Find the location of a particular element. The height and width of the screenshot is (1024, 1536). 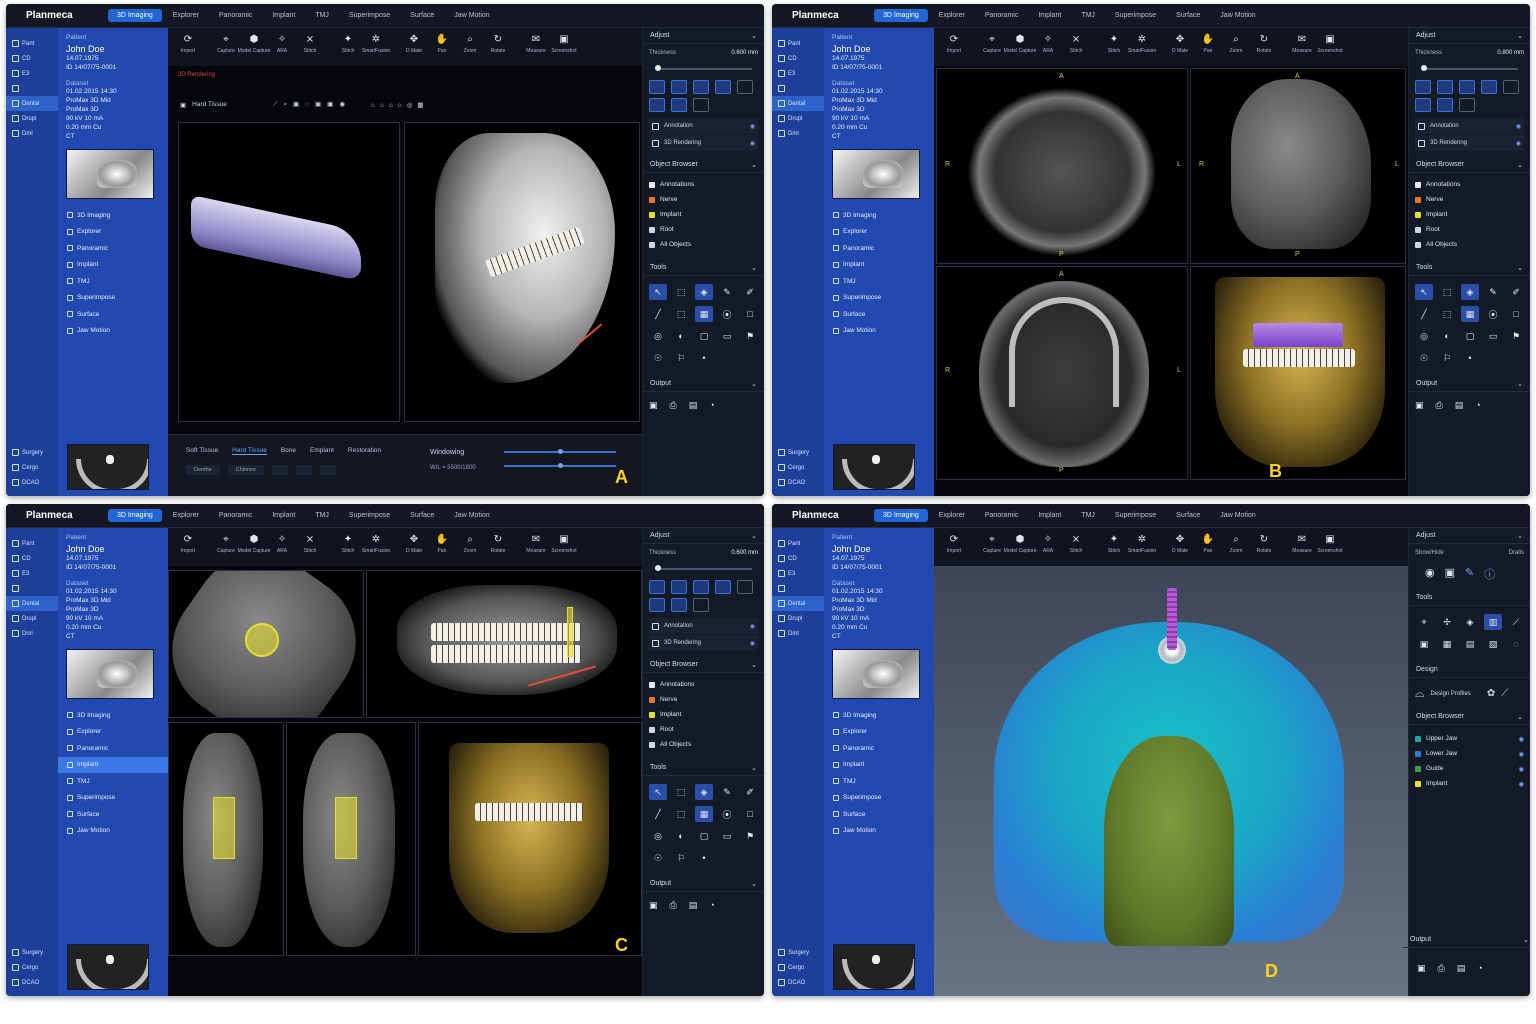

dataset-thumbnail is located at coordinates (110, 674).